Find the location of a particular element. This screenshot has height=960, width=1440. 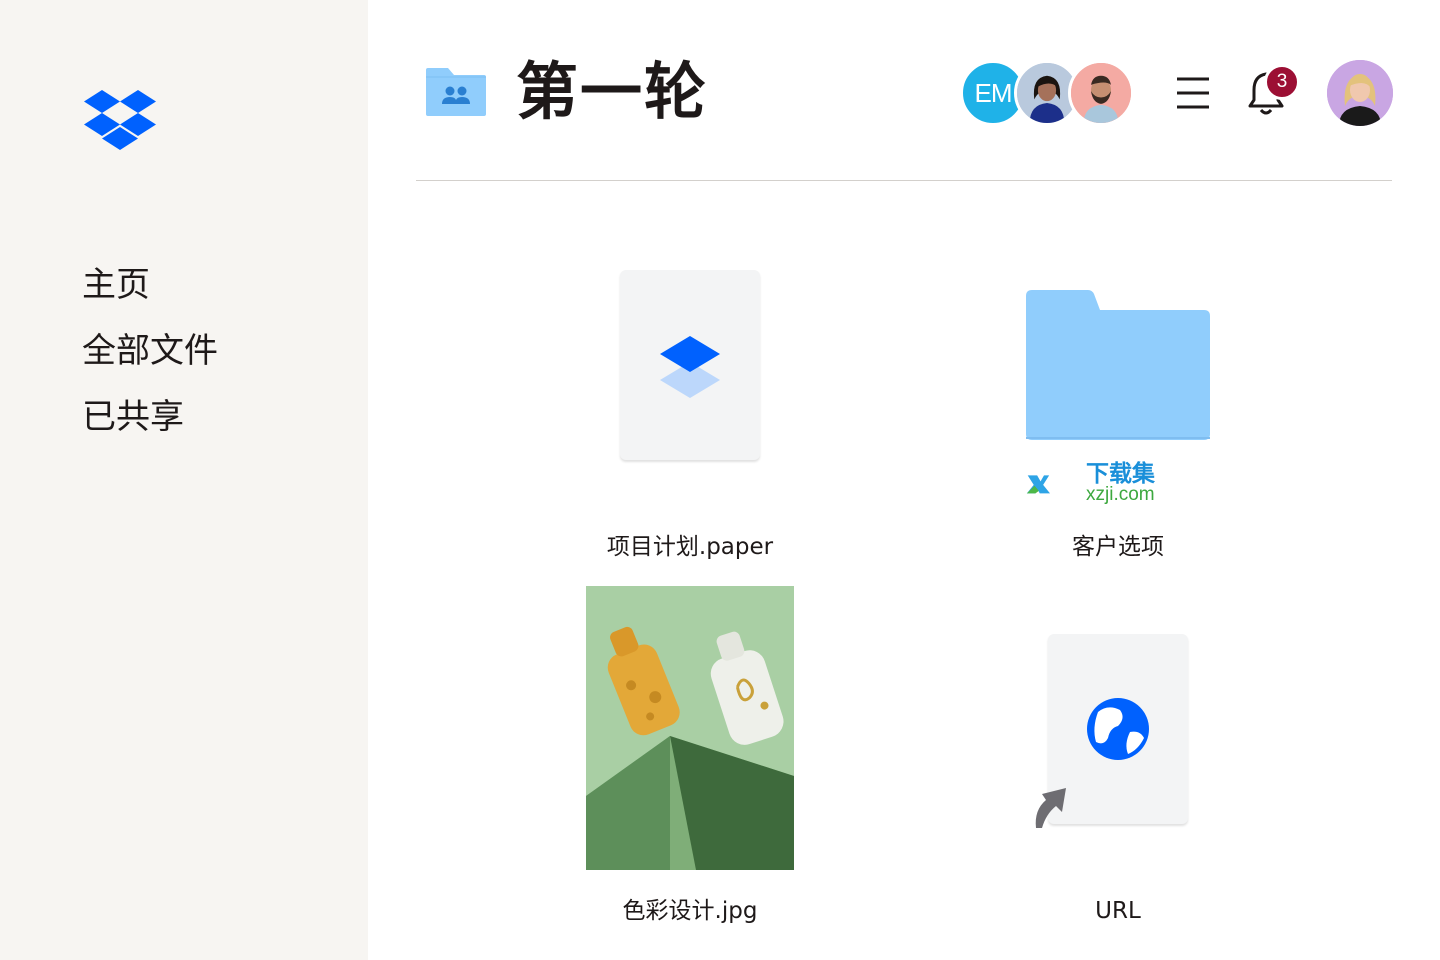

file-item: 色彩设计.jpg is located at coordinates (690, 758).